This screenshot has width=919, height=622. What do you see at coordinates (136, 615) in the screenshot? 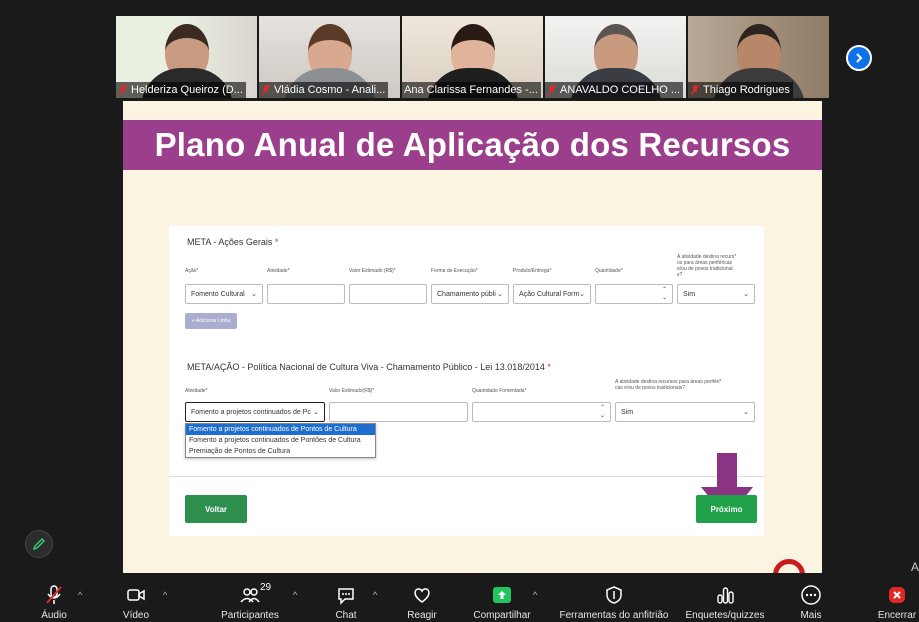
I see `video-label: Vídeo` at bounding box center [136, 615].